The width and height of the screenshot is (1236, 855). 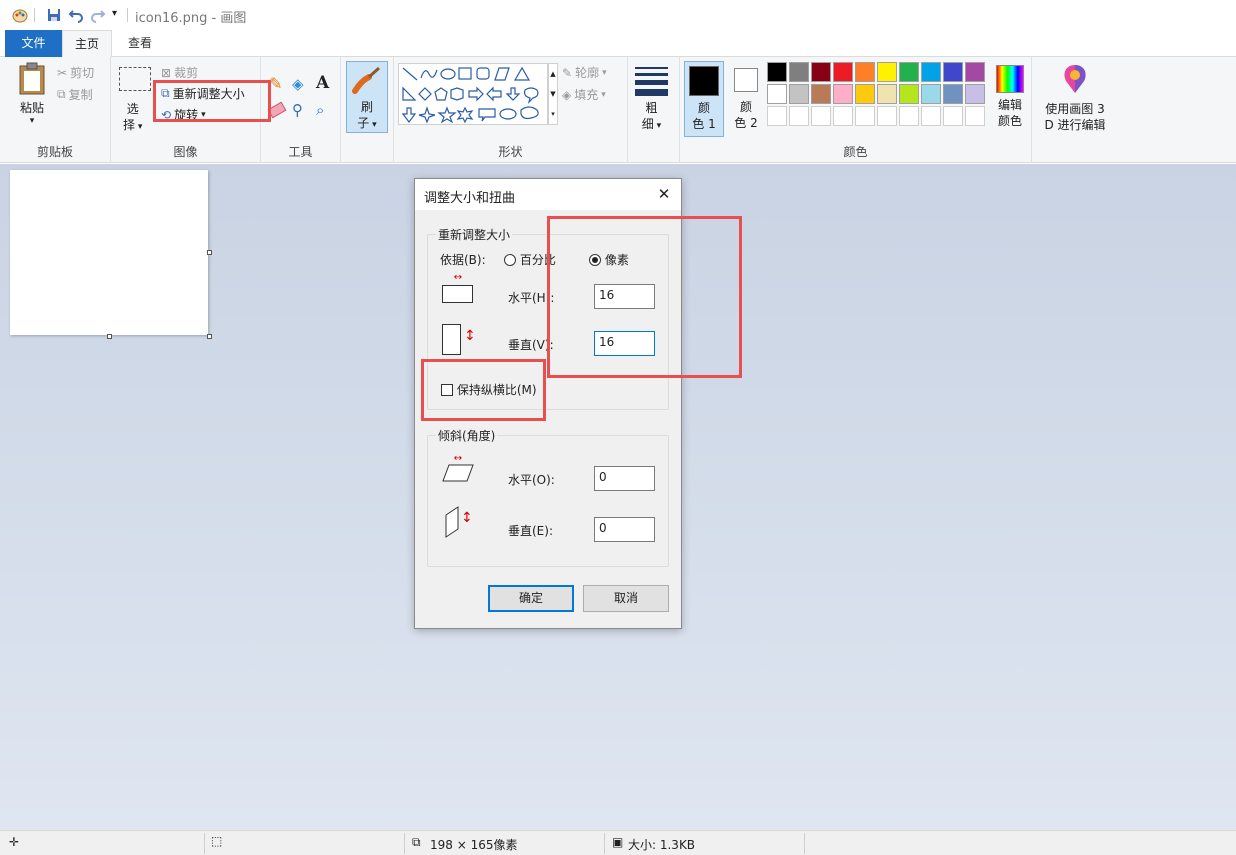 I want to click on resize-group-label: 重新调整大小, so click(x=474, y=234).